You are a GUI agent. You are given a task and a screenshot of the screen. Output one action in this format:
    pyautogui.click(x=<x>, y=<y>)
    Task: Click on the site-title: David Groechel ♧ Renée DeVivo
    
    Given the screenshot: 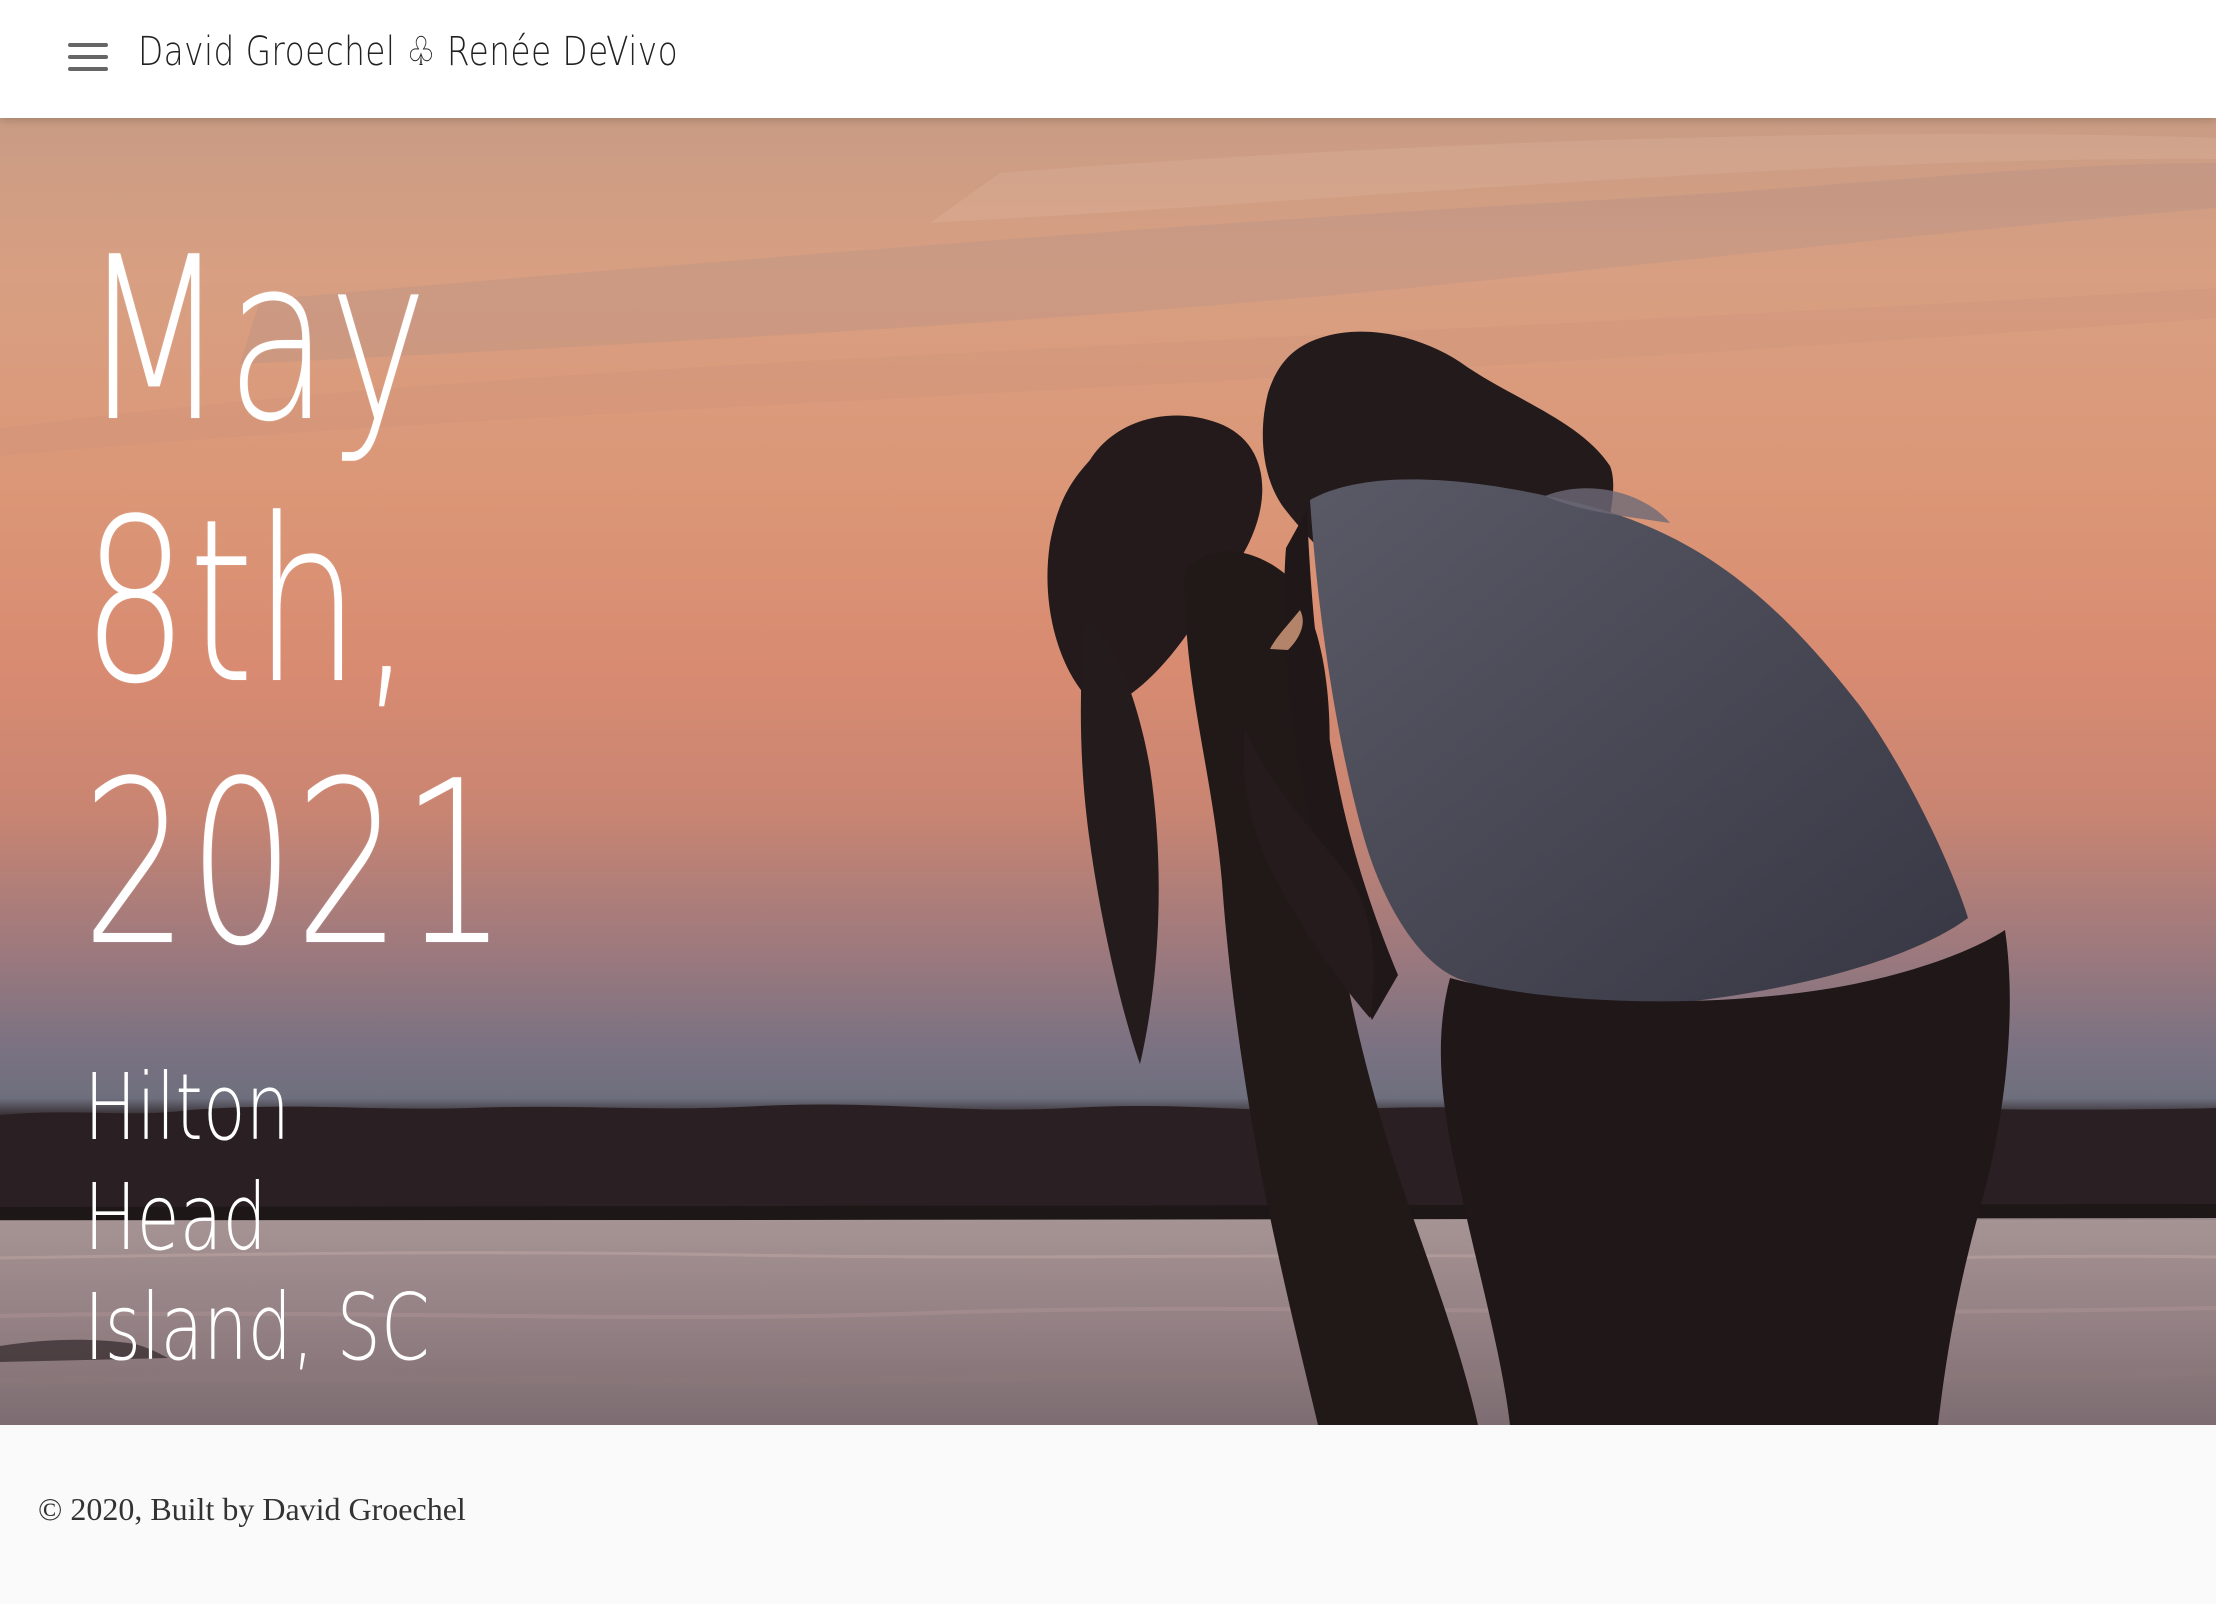 What is the action you would take?
    pyautogui.click(x=408, y=52)
    